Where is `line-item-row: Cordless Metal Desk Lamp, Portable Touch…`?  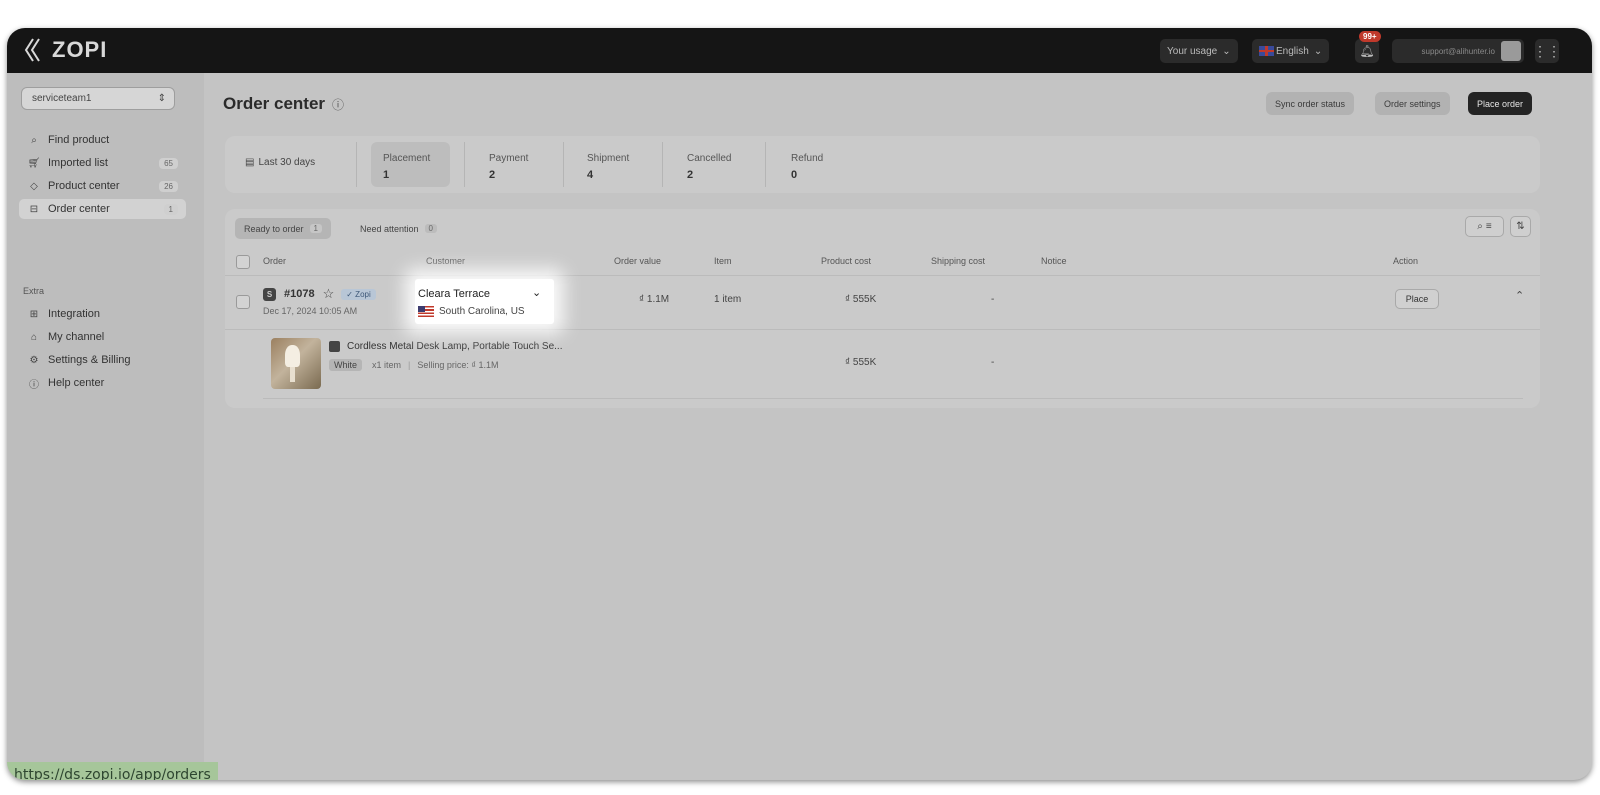
line-item-row: Cordless Metal Desk Lamp, Portable Touch… is located at coordinates (893, 364).